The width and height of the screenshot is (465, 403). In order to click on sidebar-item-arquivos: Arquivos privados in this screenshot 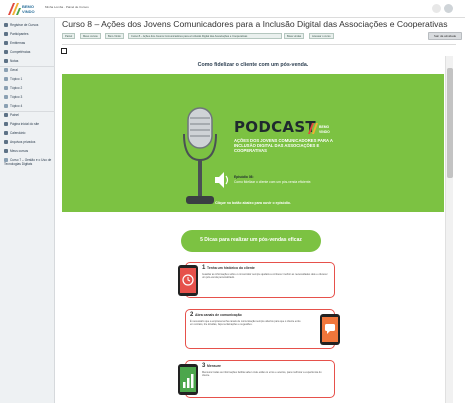, I will do `click(29, 142)`.